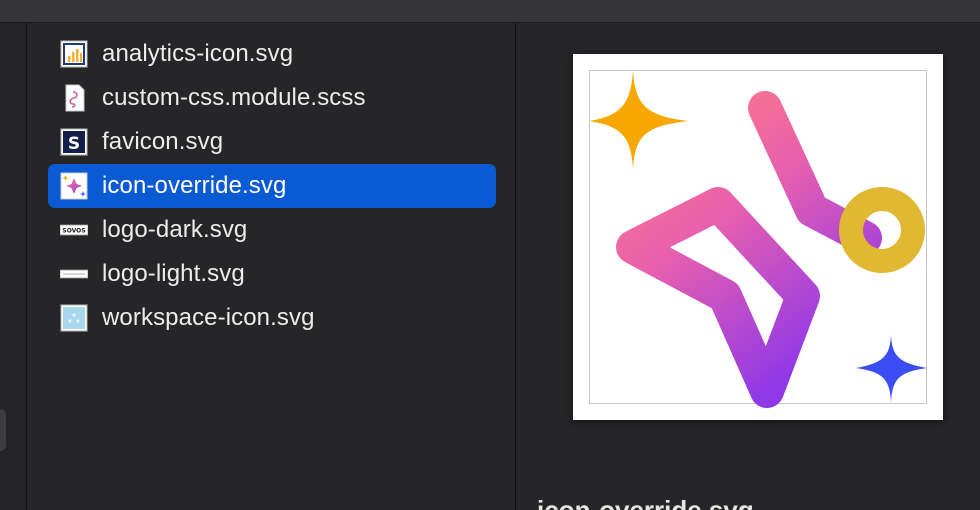 This screenshot has height=510, width=980. What do you see at coordinates (74, 318) in the screenshot?
I see `workspace-icon` at bounding box center [74, 318].